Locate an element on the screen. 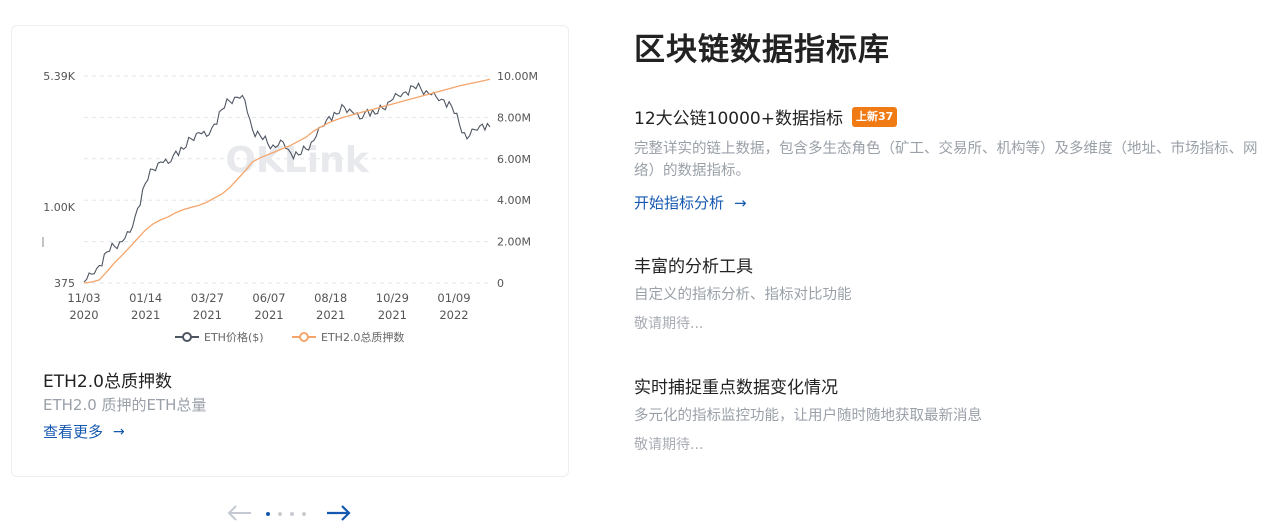 The image size is (1271, 532). section-title: 丰富的分析工具 is located at coordinates (693, 267).